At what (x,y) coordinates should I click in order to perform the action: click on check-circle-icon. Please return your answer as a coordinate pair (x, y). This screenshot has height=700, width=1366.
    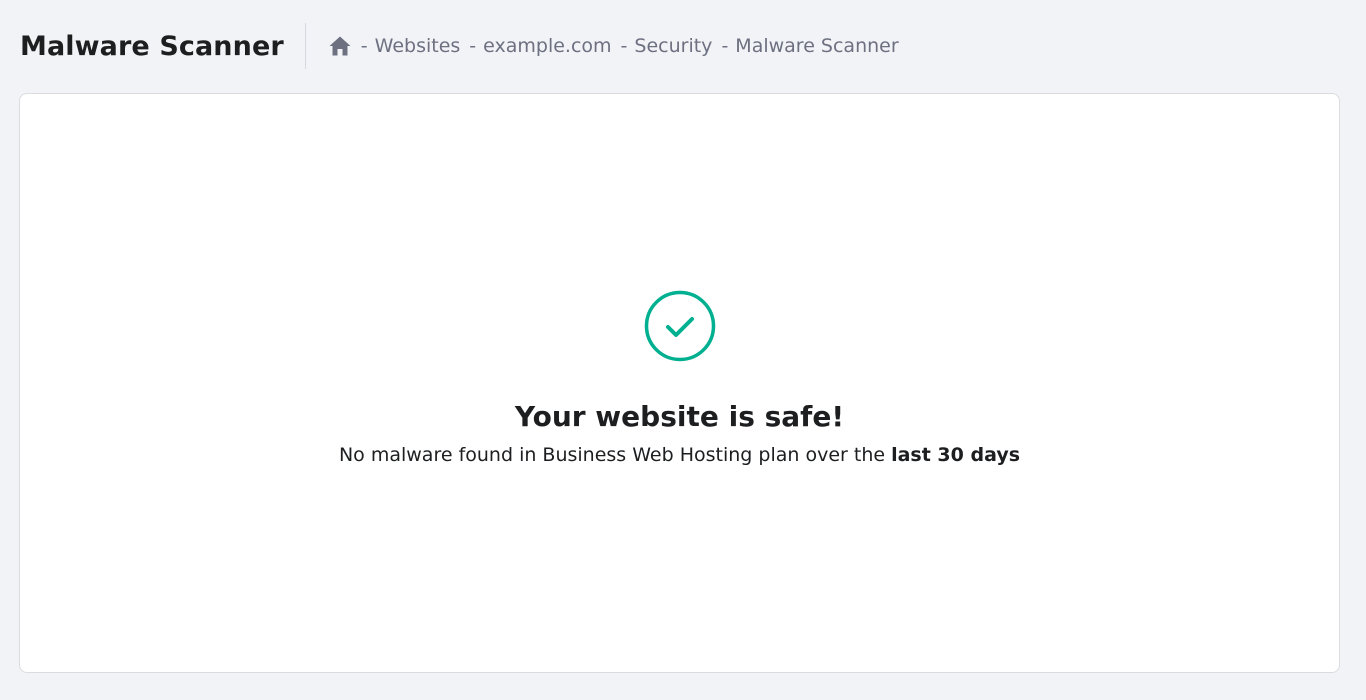
    Looking at the image, I should click on (680, 326).